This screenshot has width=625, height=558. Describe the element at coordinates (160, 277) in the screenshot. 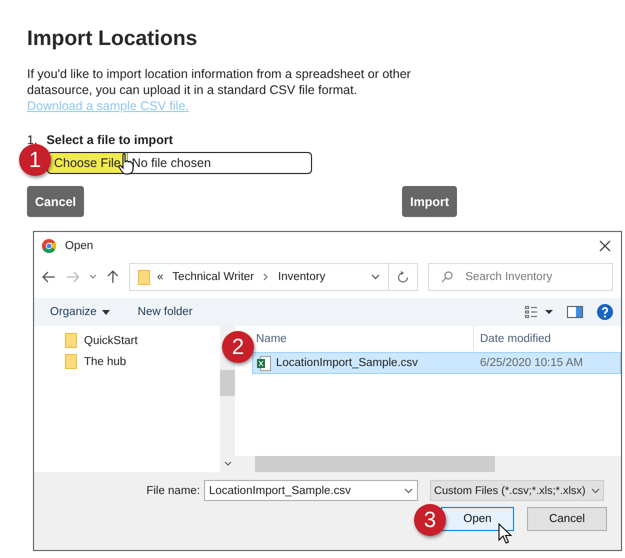

I see `path-overflow: «` at that location.